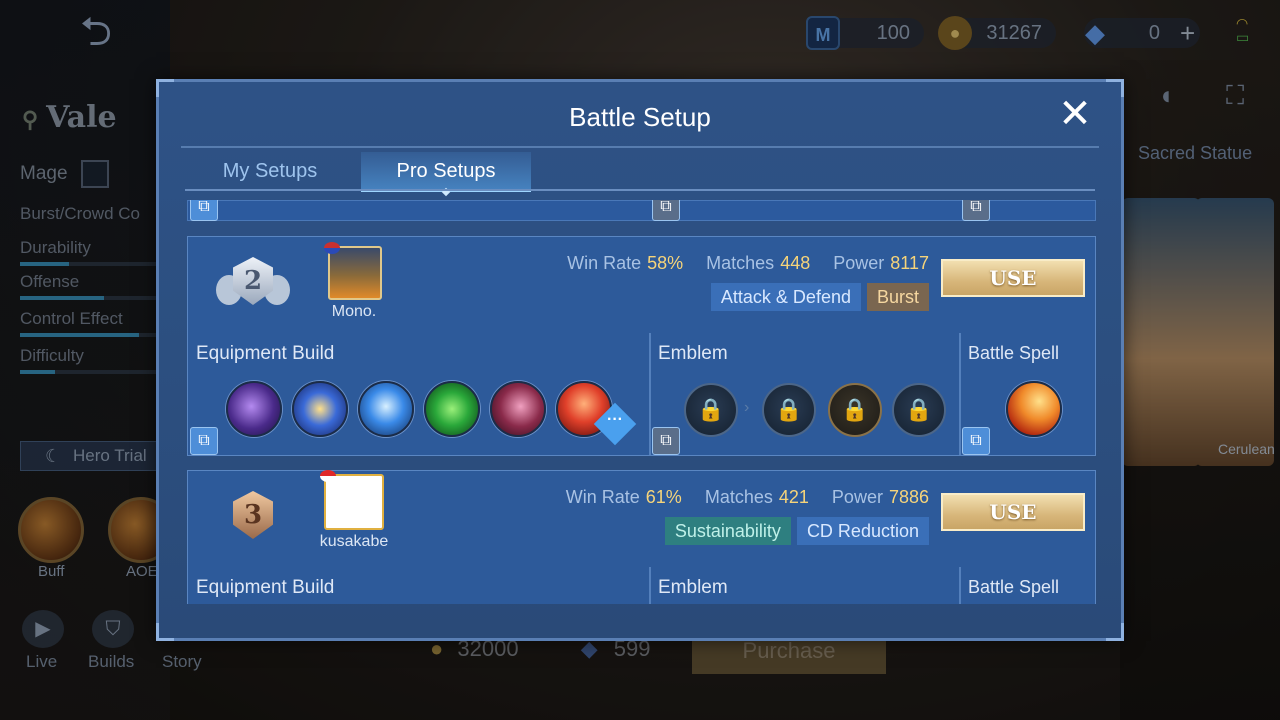  I want to click on rank-badge: 2, so click(253, 284).